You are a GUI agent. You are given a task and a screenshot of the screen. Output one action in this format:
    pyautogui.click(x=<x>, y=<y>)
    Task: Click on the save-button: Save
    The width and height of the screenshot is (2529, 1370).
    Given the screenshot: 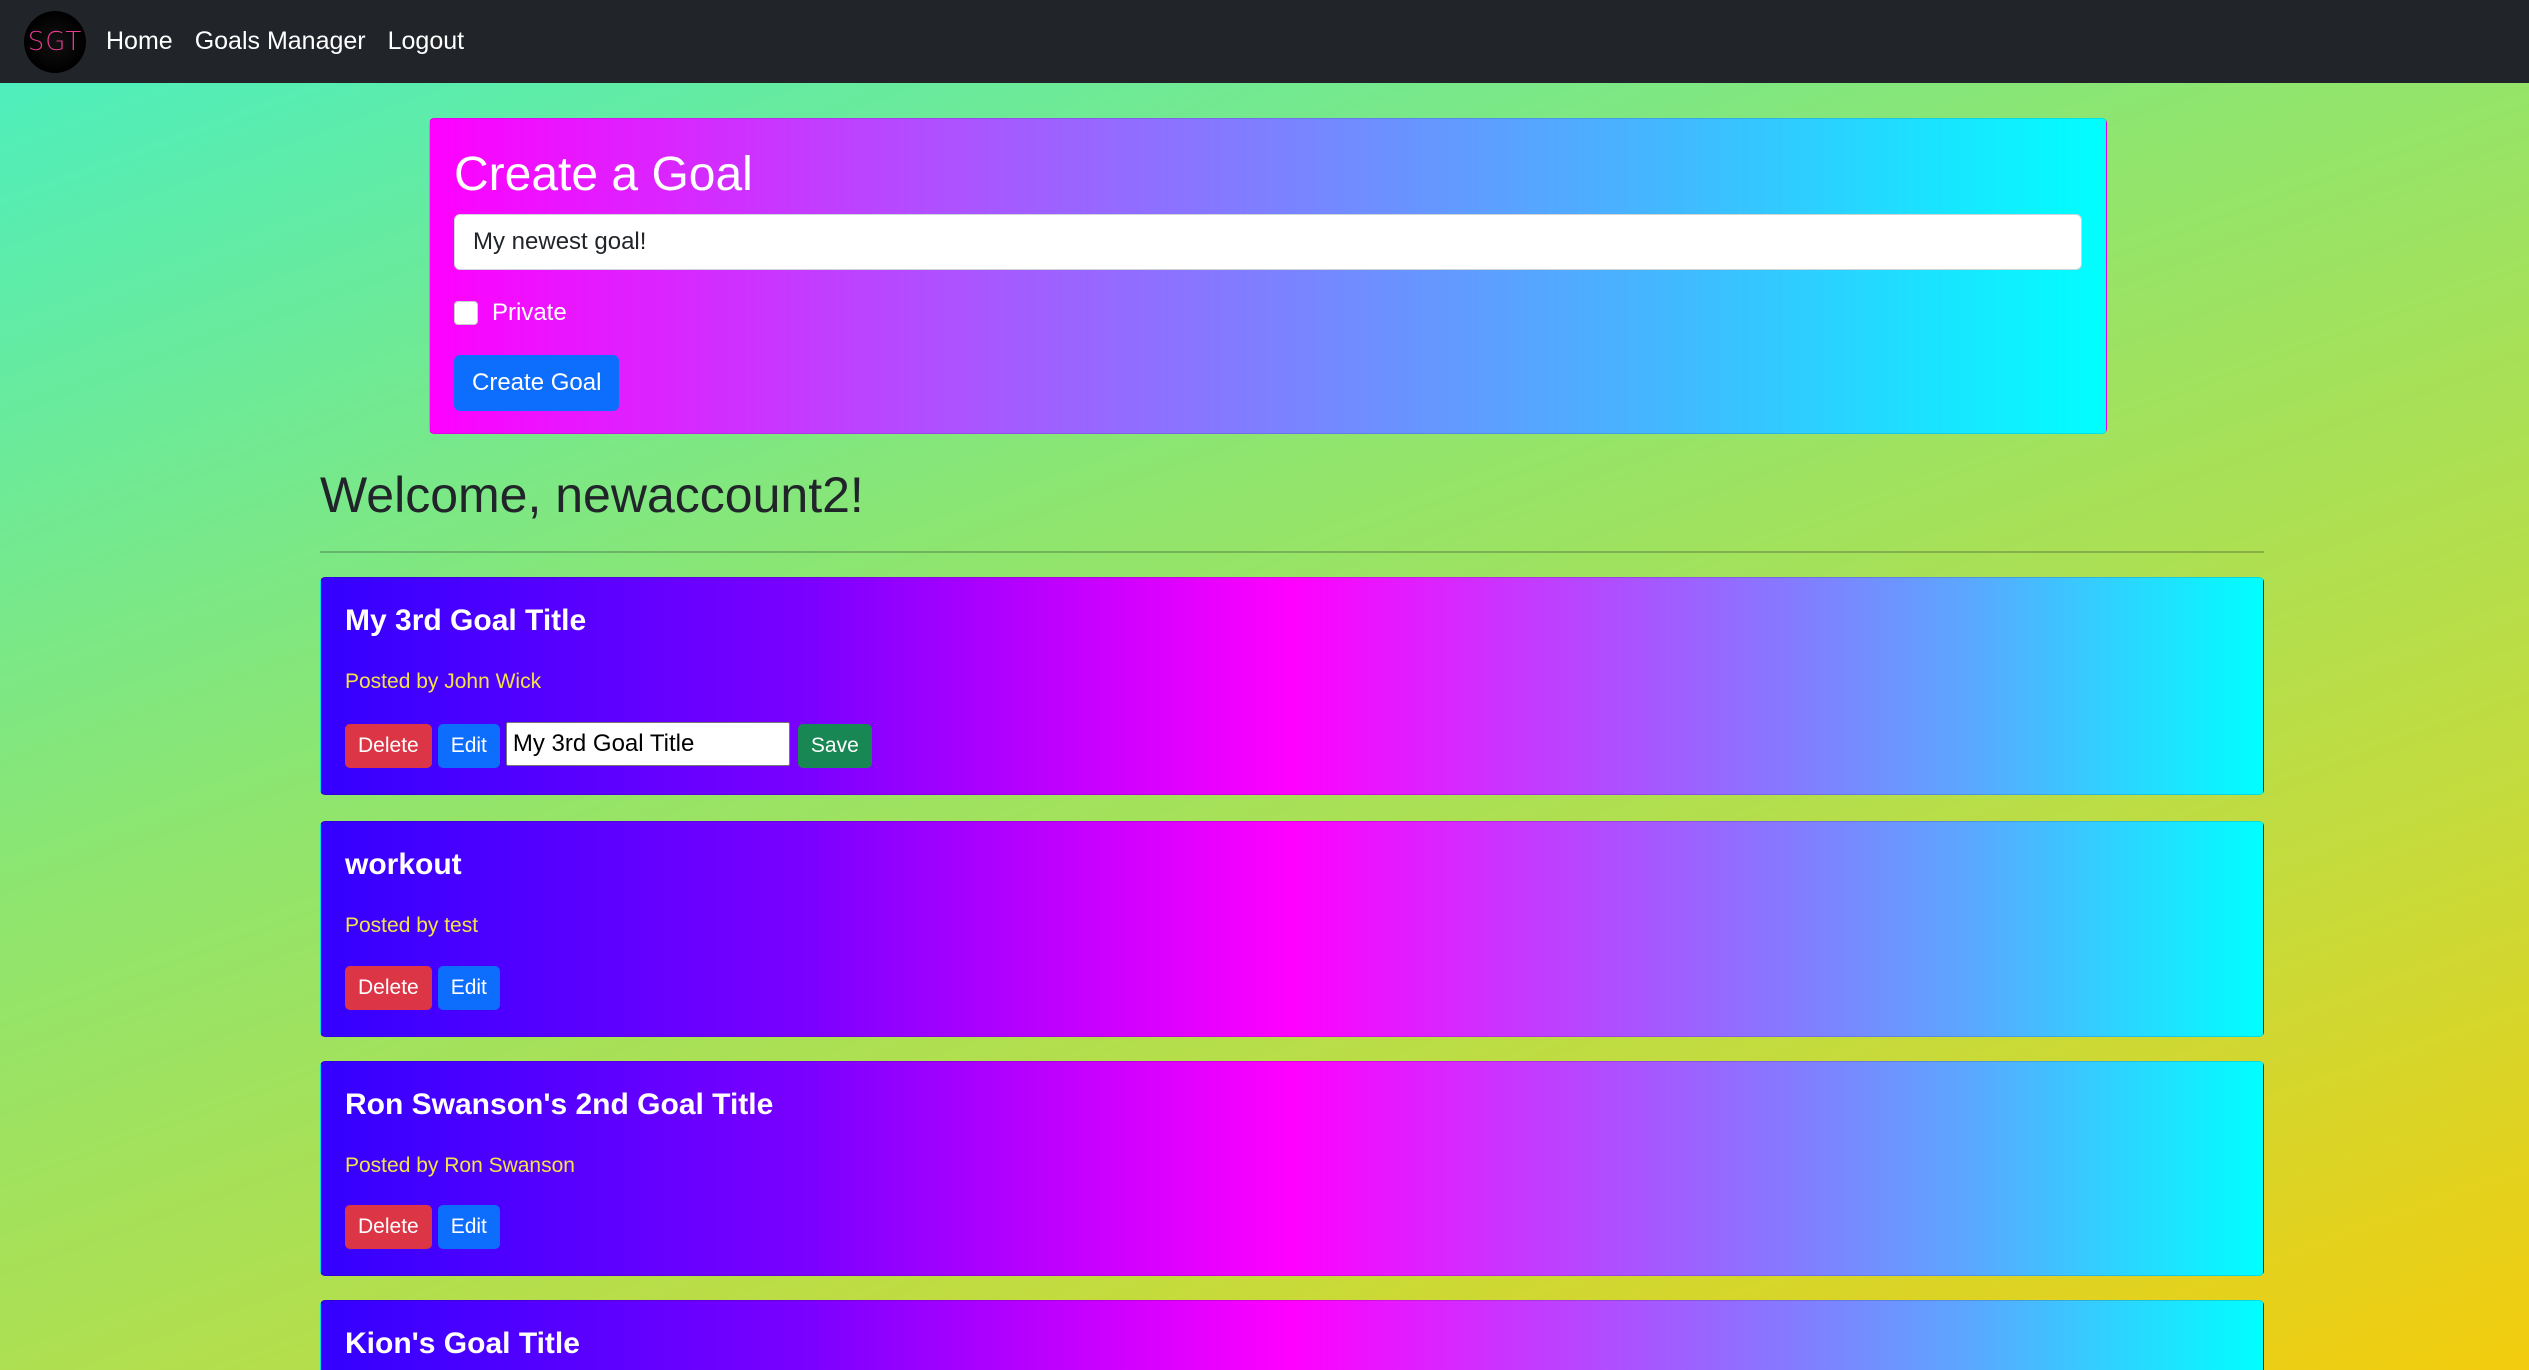 What is the action you would take?
    pyautogui.click(x=834, y=746)
    